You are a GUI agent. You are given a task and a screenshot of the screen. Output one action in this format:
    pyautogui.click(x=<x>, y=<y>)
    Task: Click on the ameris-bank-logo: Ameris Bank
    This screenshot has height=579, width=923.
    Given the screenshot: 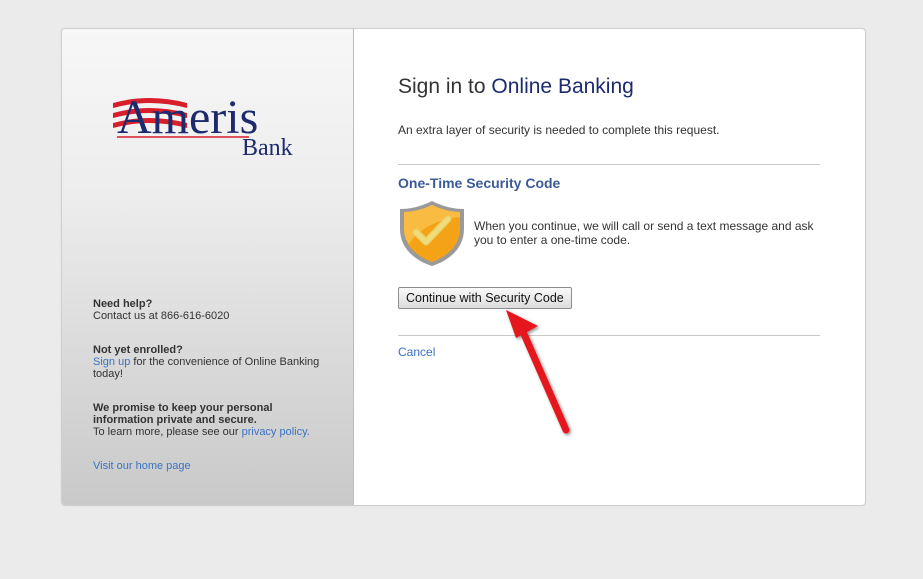 What is the action you would take?
    pyautogui.click(x=203, y=126)
    